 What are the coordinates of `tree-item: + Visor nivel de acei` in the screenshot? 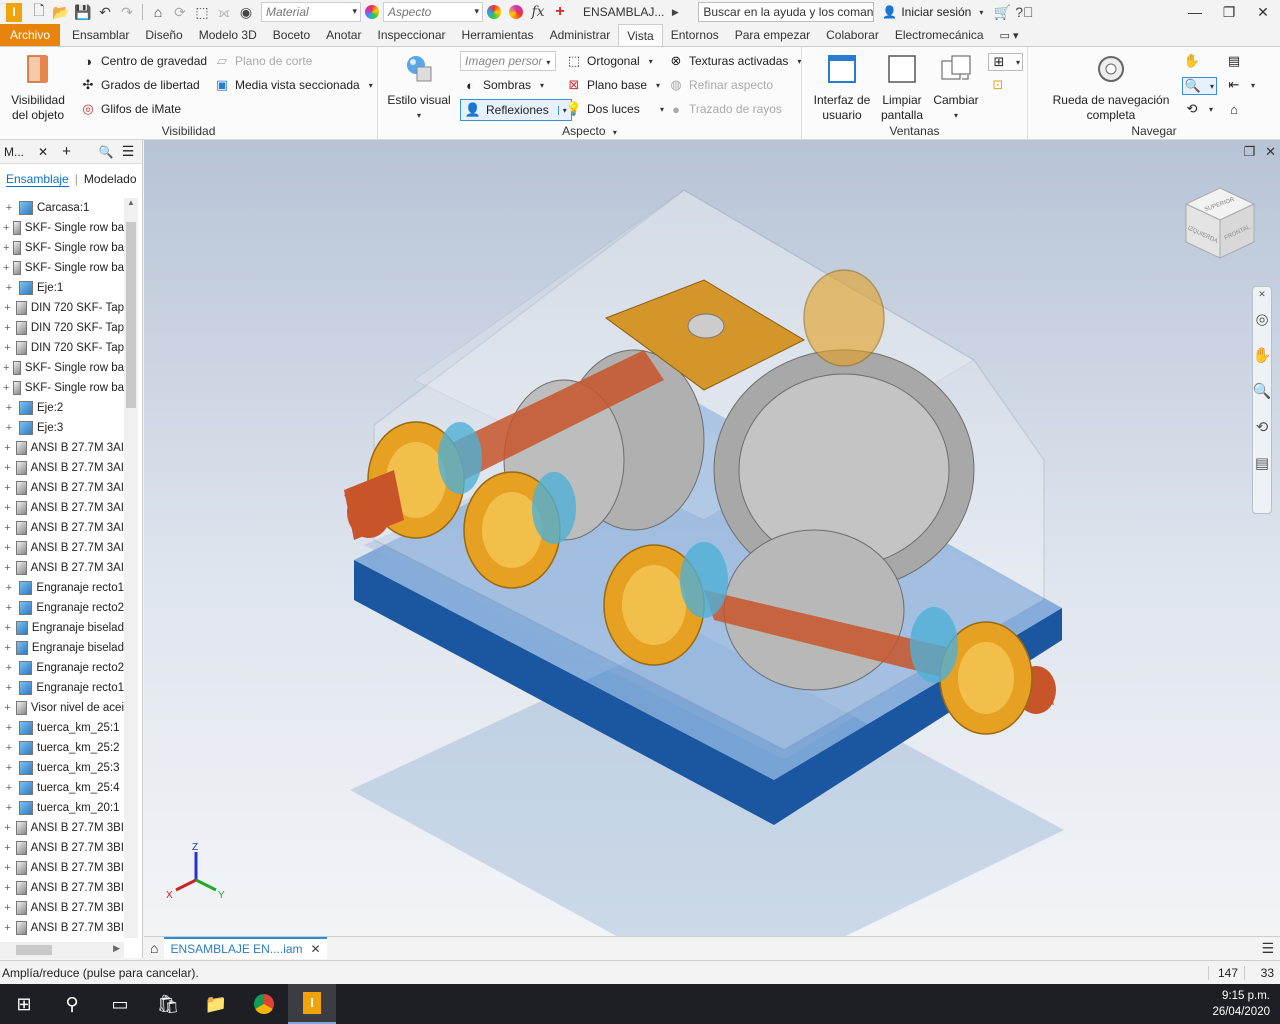 It's located at (62, 708).